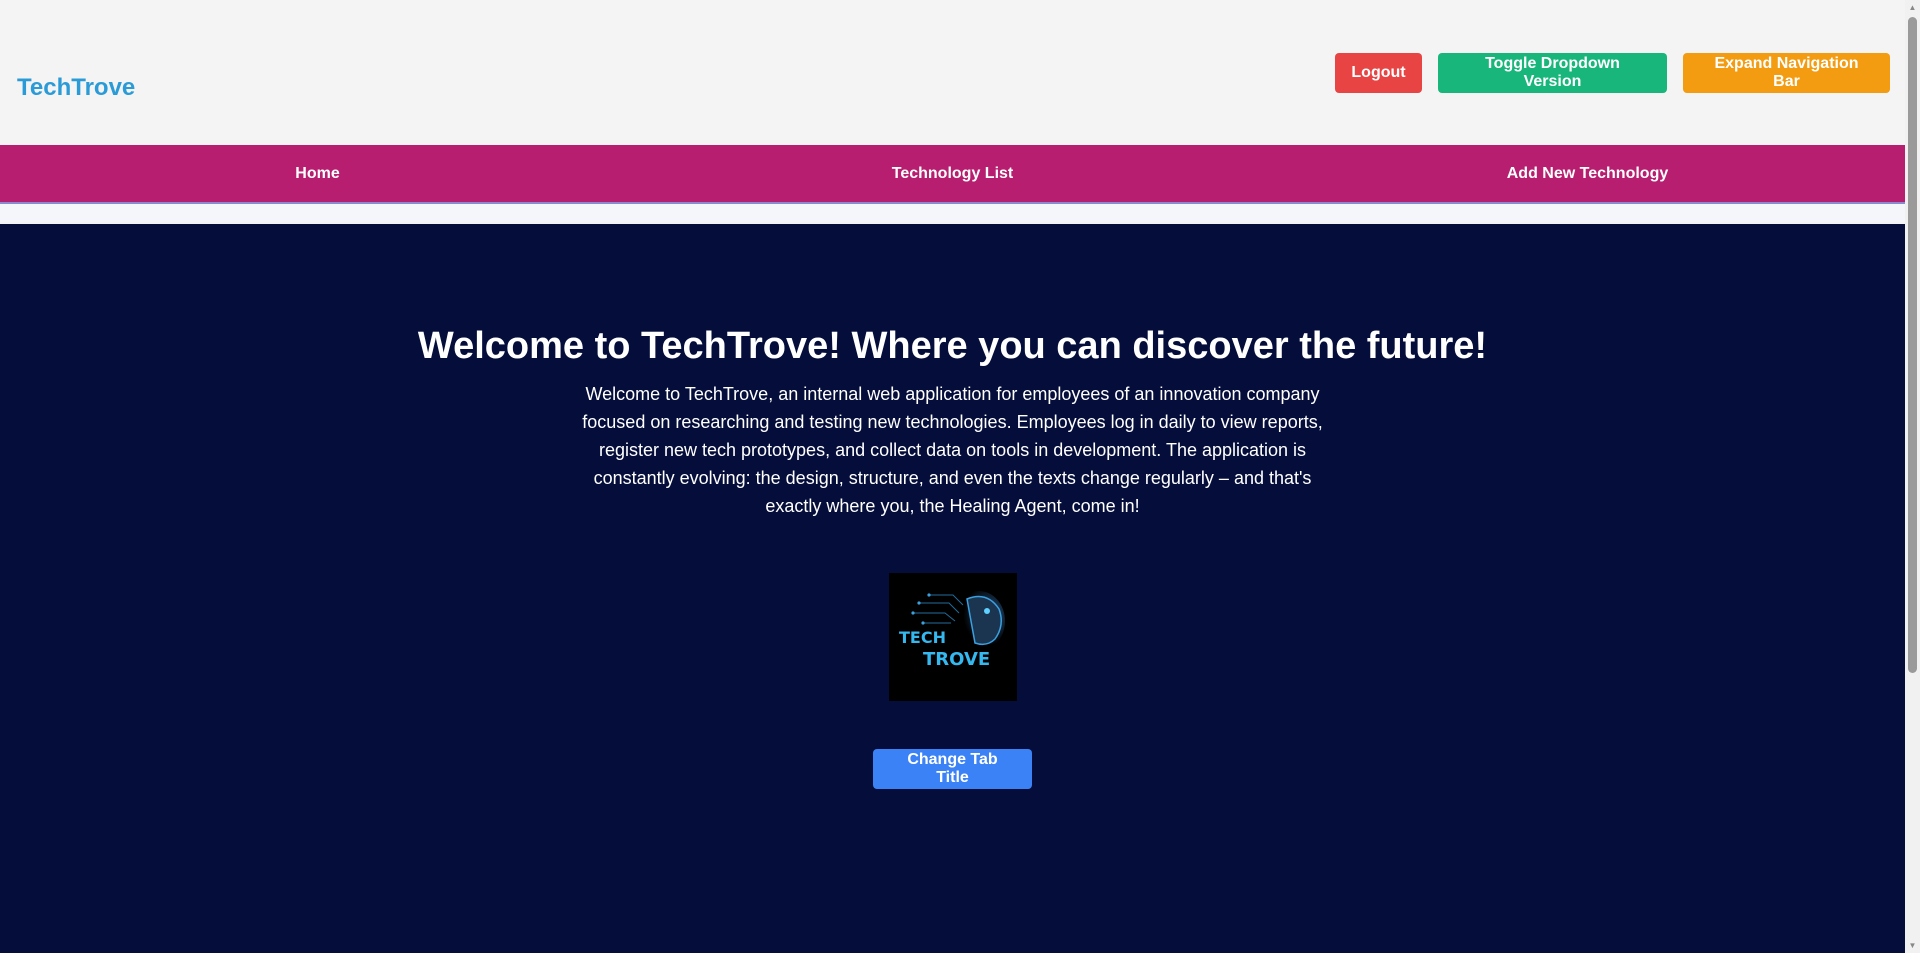 The width and height of the screenshot is (1920, 953). I want to click on logout-button: Logout, so click(1378, 73).